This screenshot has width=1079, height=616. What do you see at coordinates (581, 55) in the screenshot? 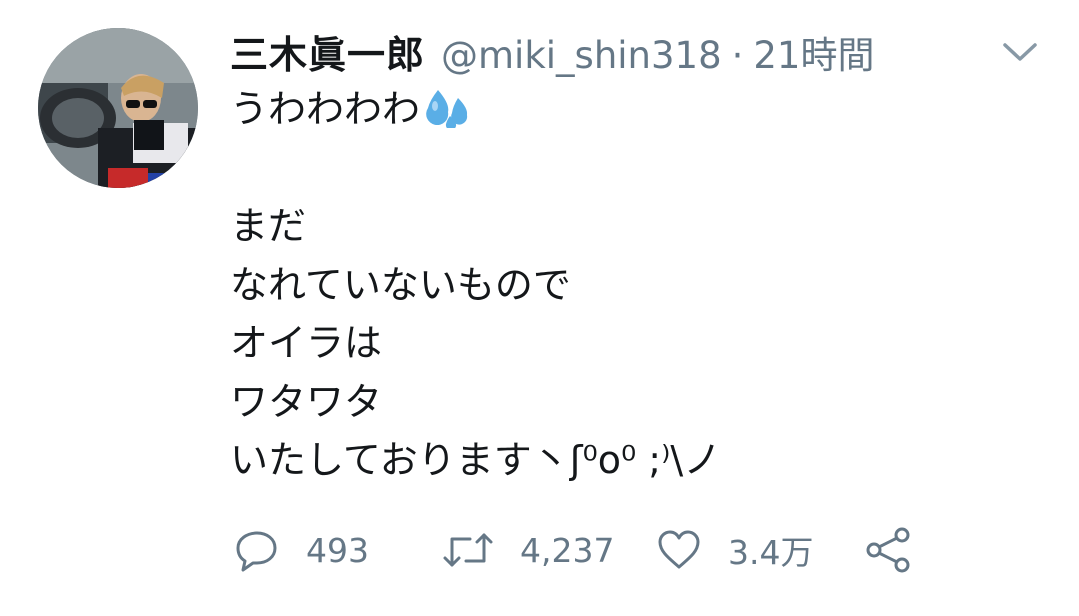
I see `user-handle: @miki_shin318` at bounding box center [581, 55].